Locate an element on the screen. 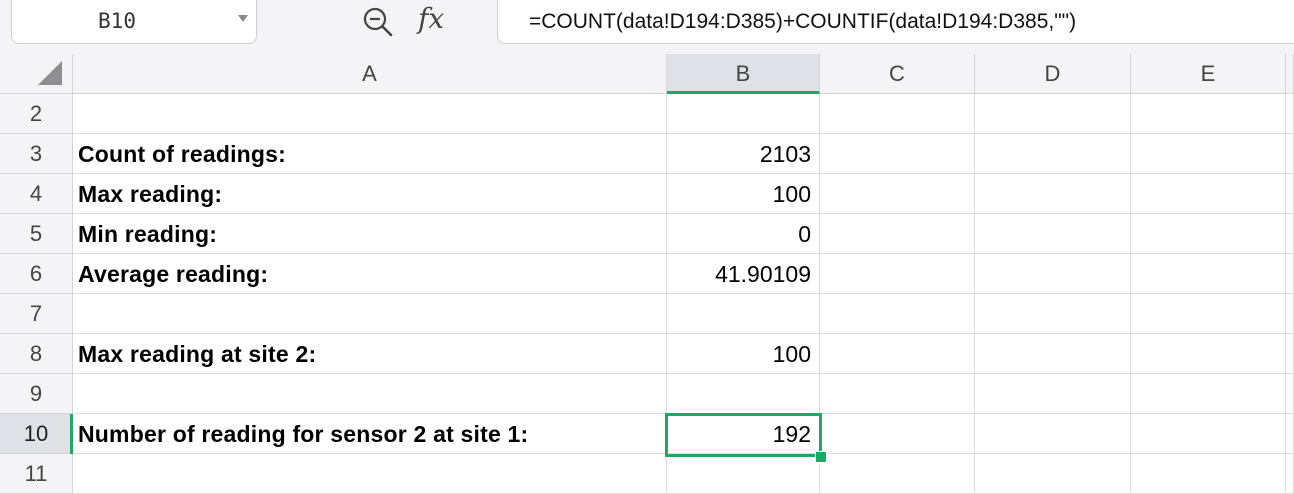  cell-a6: Average reading: is located at coordinates (370, 274).